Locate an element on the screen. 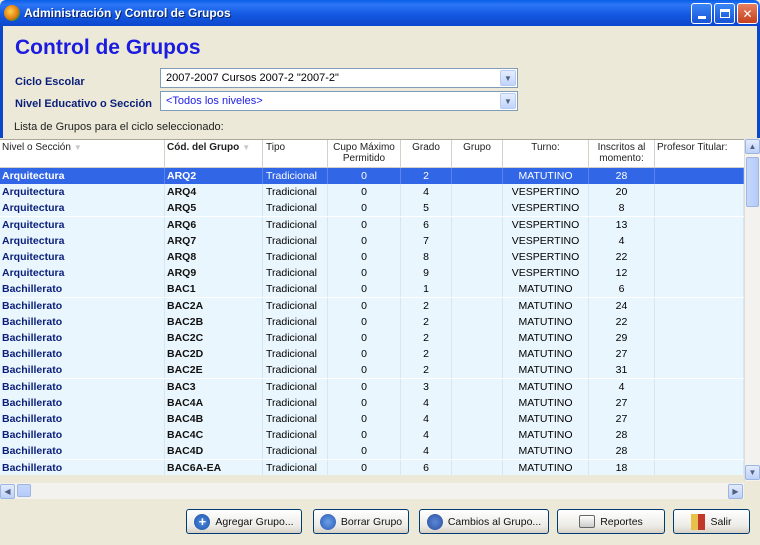 Image resolution: width=760 pixels, height=545 pixels. cell-grado: 4 is located at coordinates (426, 192).